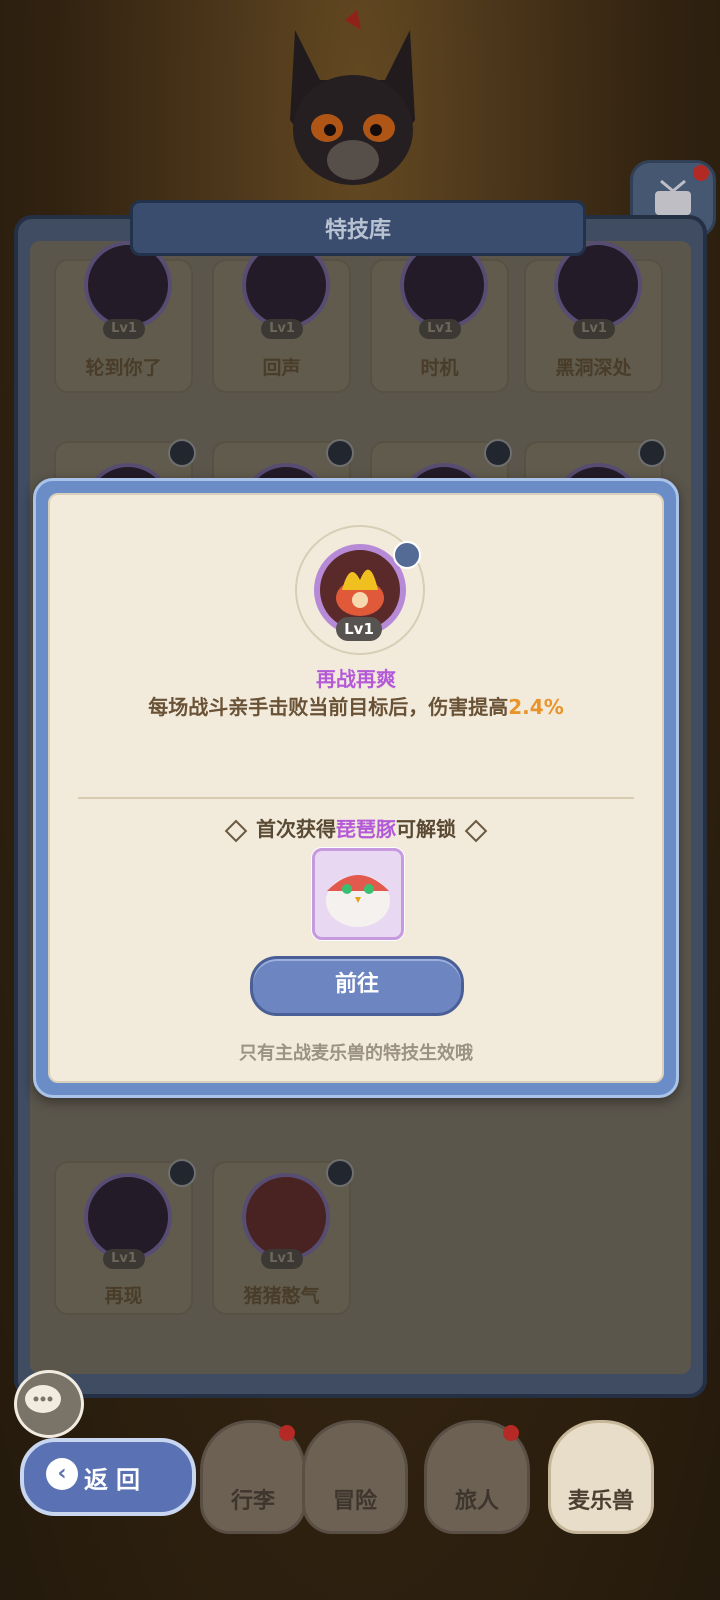 This screenshot has height=1600, width=720. I want to click on chat-button, so click(49, 1404).